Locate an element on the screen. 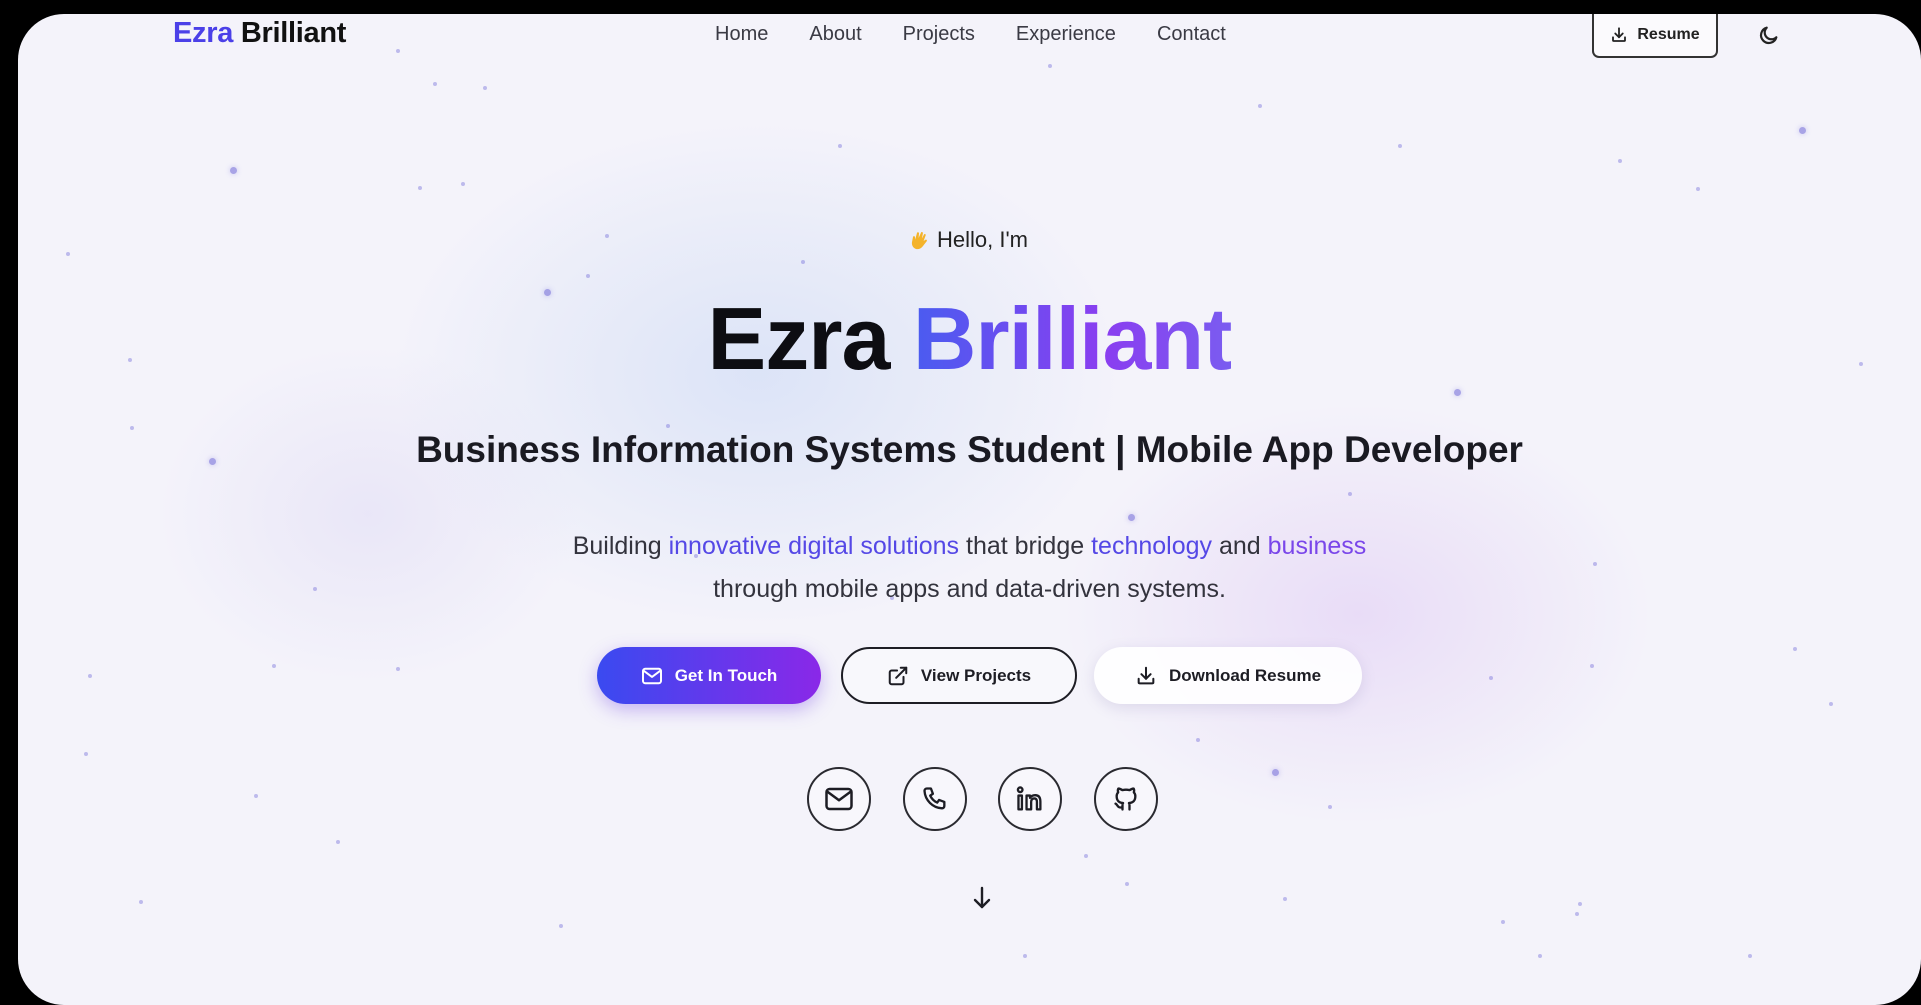  waving-hand-icon is located at coordinates (920, 240).